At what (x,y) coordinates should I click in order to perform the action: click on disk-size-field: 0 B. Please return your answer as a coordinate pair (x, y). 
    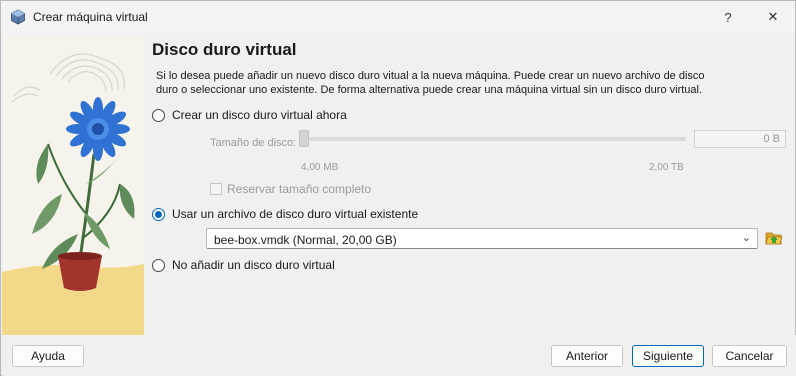
    Looking at the image, I should click on (740, 139).